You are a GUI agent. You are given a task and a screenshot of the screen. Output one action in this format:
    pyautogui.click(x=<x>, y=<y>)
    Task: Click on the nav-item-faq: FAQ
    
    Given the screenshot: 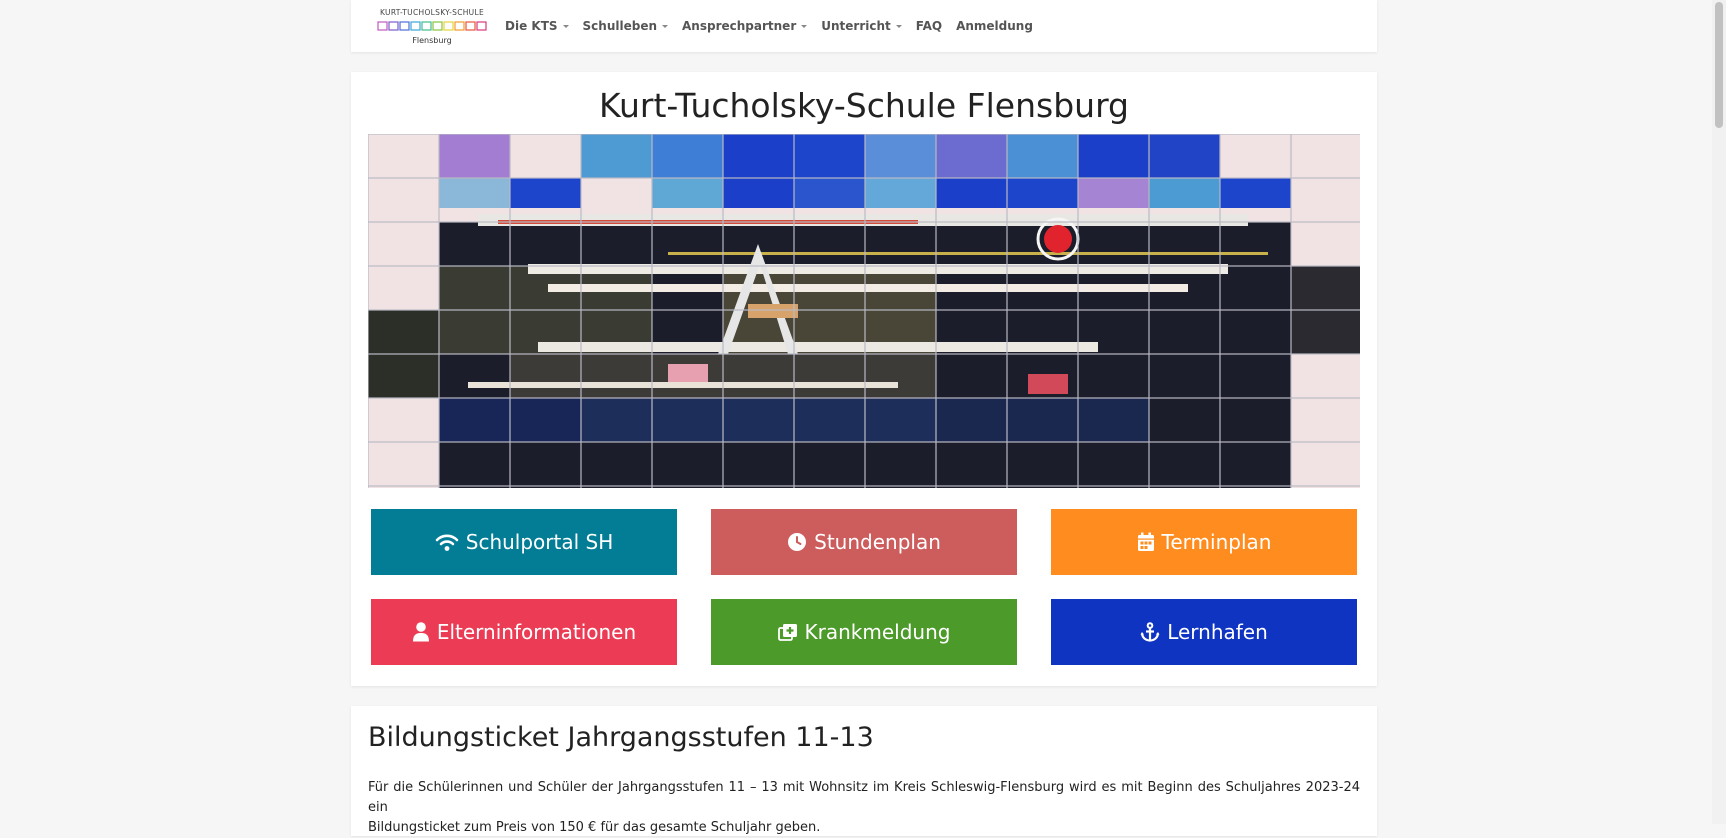 What is the action you would take?
    pyautogui.click(x=929, y=26)
    